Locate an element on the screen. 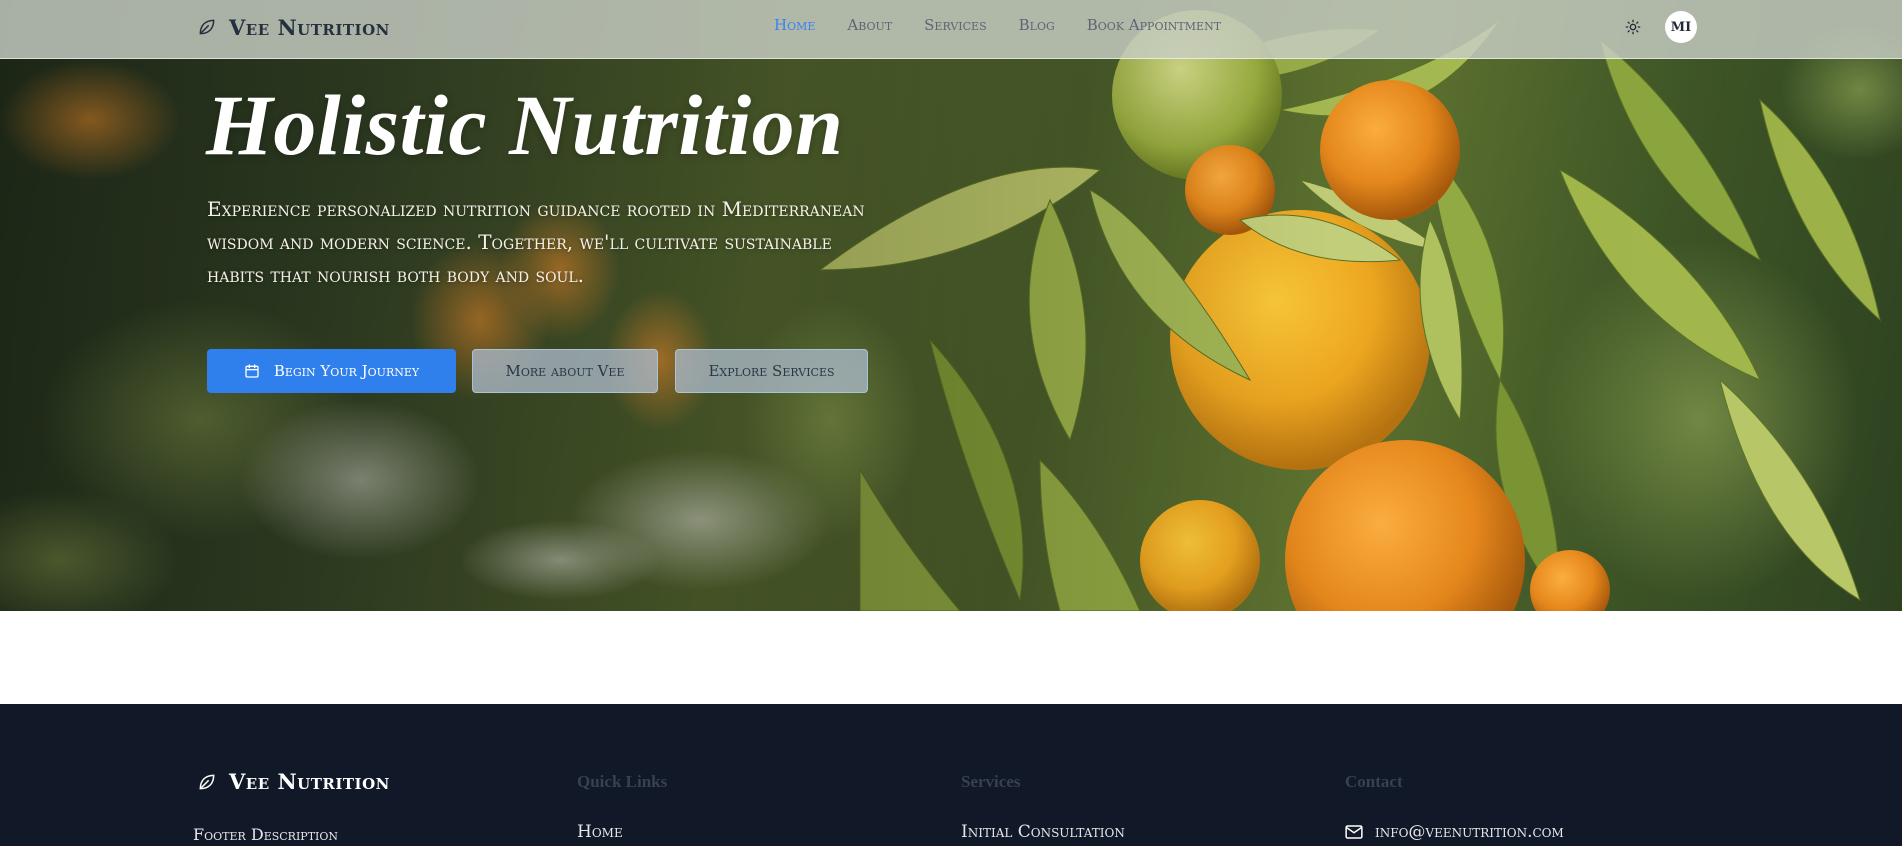 The image size is (1902, 846). begin-journey-button: Begin Your Journey is located at coordinates (331, 371).